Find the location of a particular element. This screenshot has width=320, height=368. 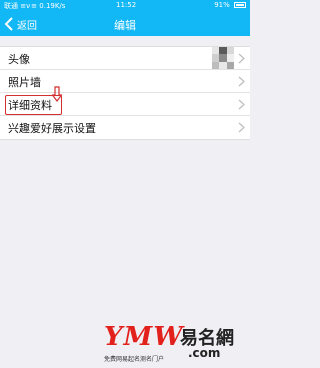

status-network: 联通 ≡ν ≡ 0.19K/s is located at coordinates (35, 6).